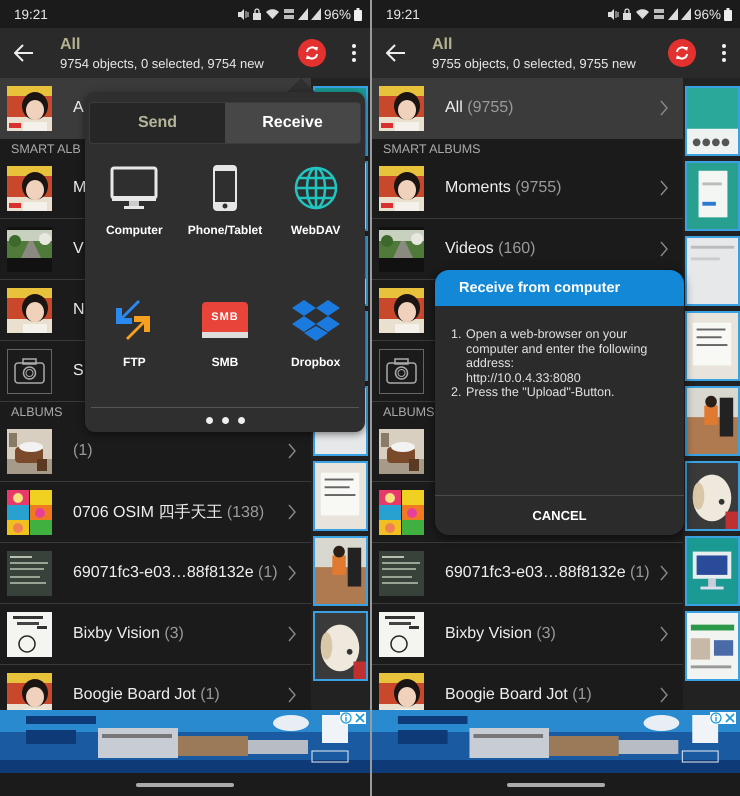 The height and width of the screenshot is (796, 740). Describe the element at coordinates (456, 335) in the screenshot. I see `step-number: 1.` at that location.